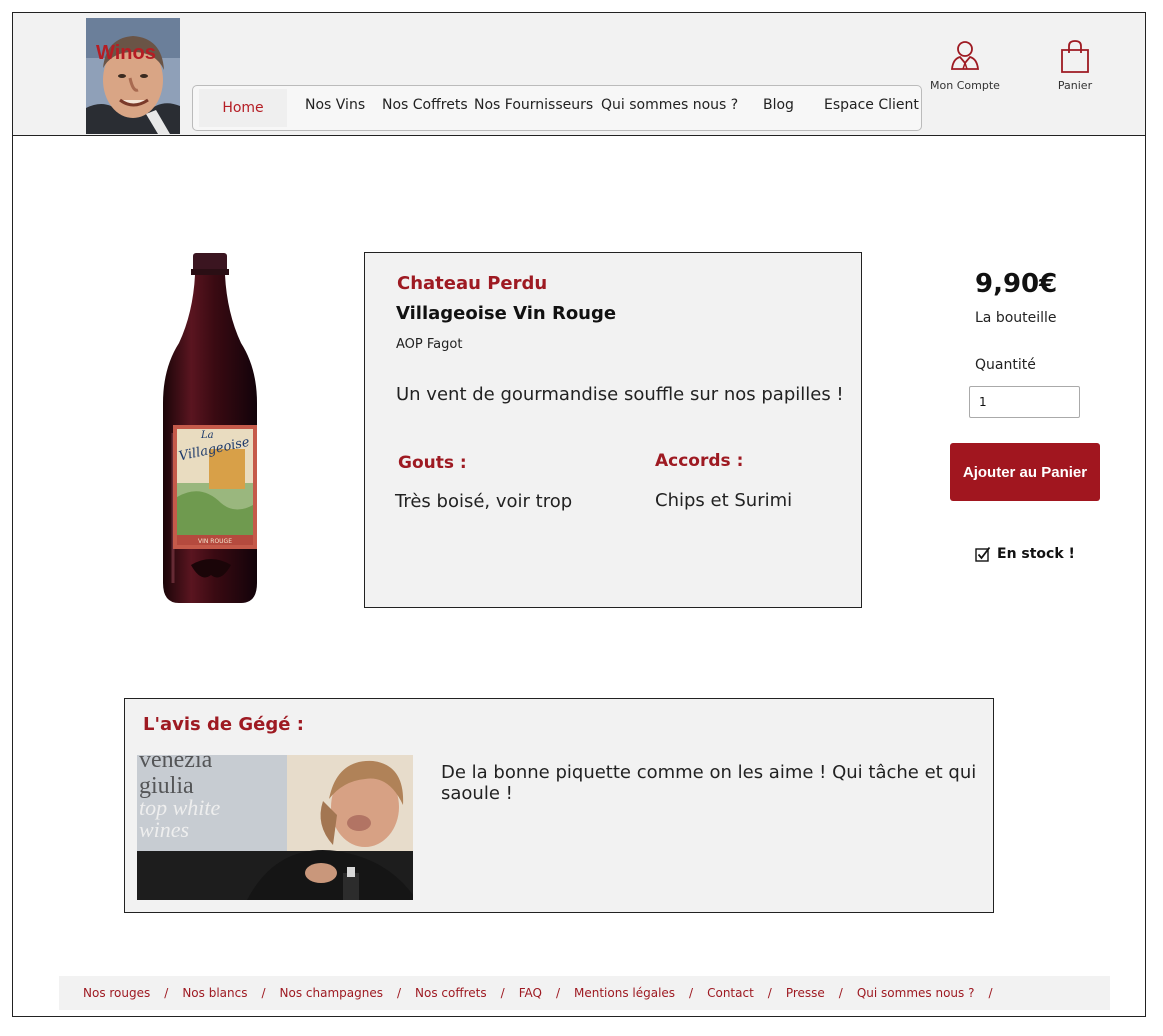  I want to click on footer-link-nos-rouges: Nos rouges, so click(116, 993).